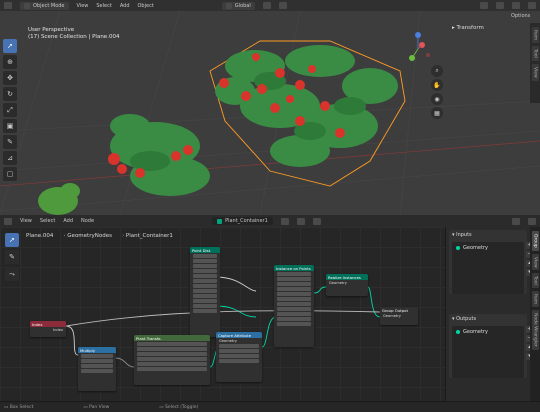 The width and height of the screenshot is (540, 412). I want to click on outputs-panel: ▾ Outputs Geometry + − ▴ ▾, so click(491, 346).